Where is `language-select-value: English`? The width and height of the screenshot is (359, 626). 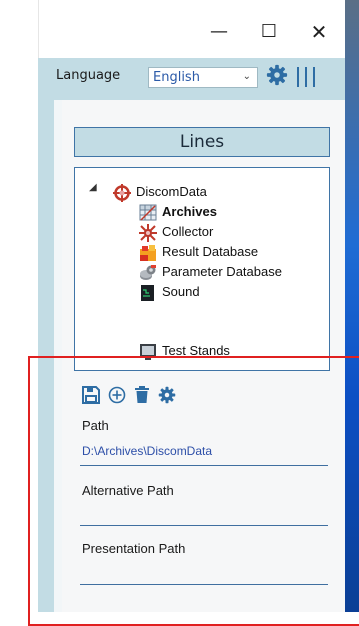 language-select-value: English is located at coordinates (176, 77).